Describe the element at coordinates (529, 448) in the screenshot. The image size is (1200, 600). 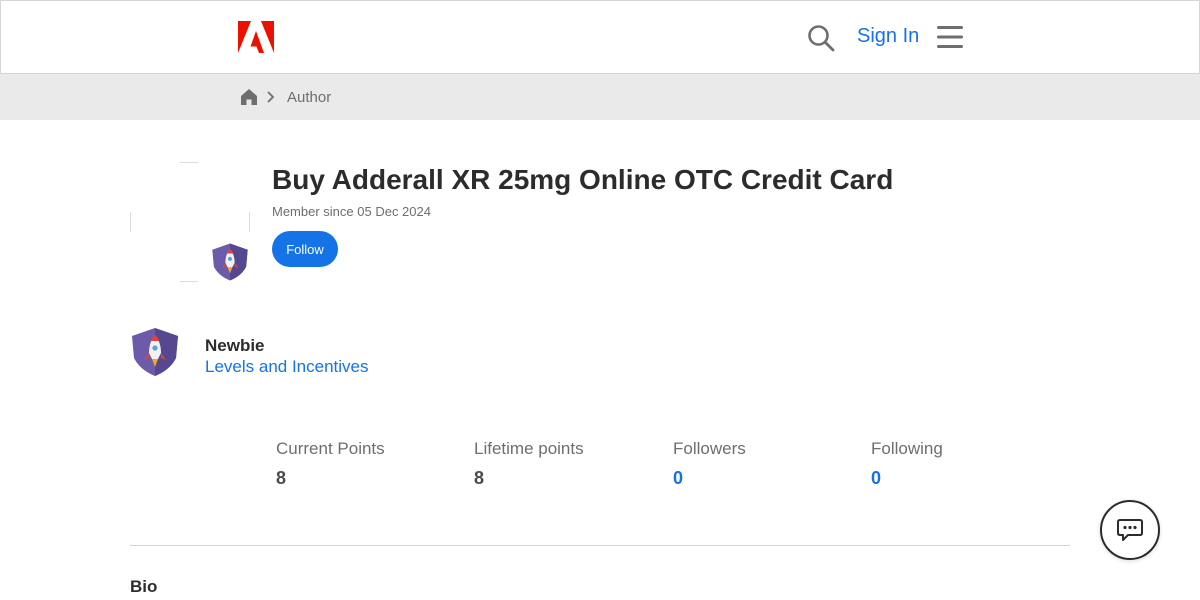
I see `stat-label: Lifetime points` at that location.